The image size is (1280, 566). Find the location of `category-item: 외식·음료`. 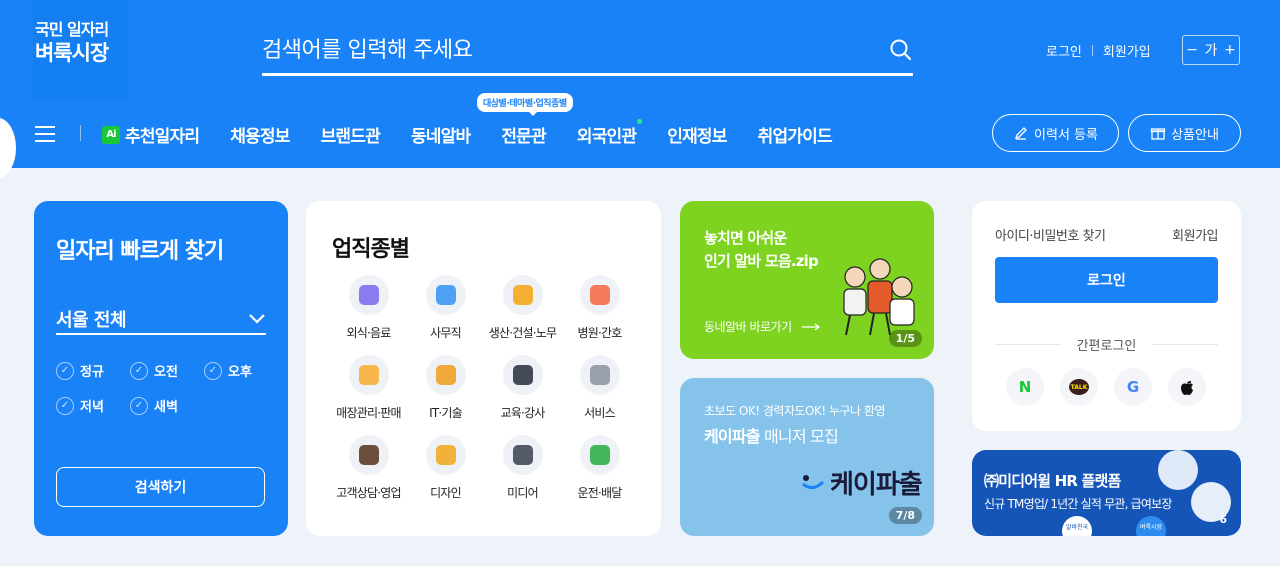

category-item: 외식·음료 is located at coordinates (368, 308).